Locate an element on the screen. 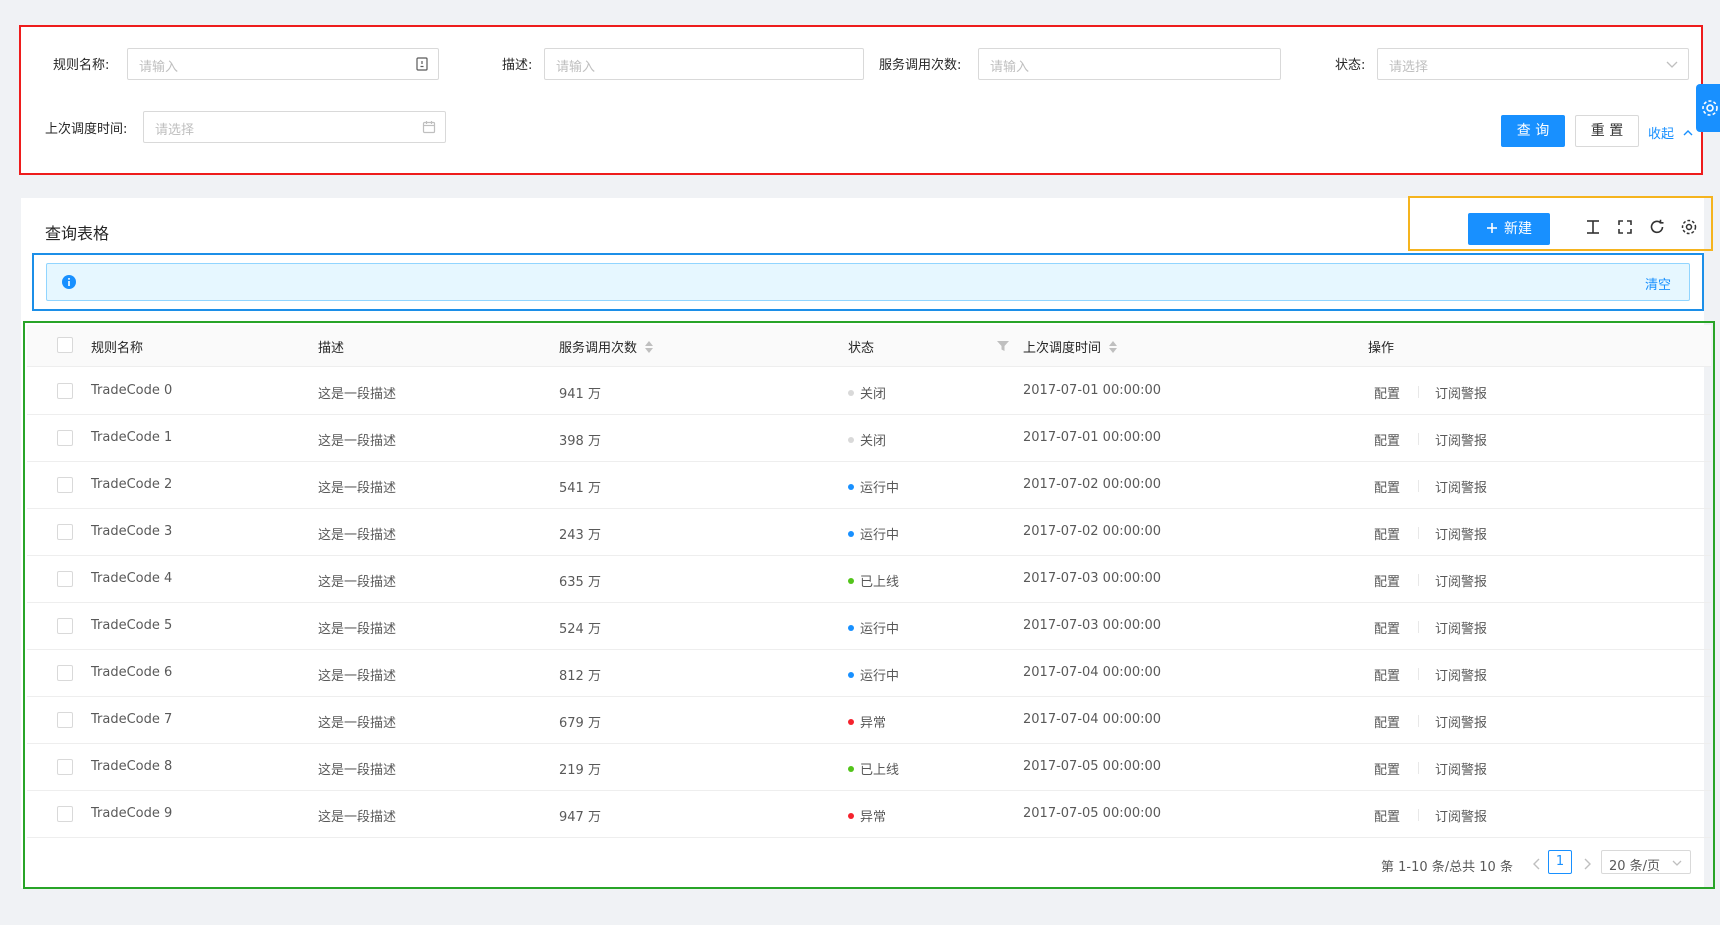 The image size is (1720, 925). page-size-select: 20 条/页 is located at coordinates (1646, 862).